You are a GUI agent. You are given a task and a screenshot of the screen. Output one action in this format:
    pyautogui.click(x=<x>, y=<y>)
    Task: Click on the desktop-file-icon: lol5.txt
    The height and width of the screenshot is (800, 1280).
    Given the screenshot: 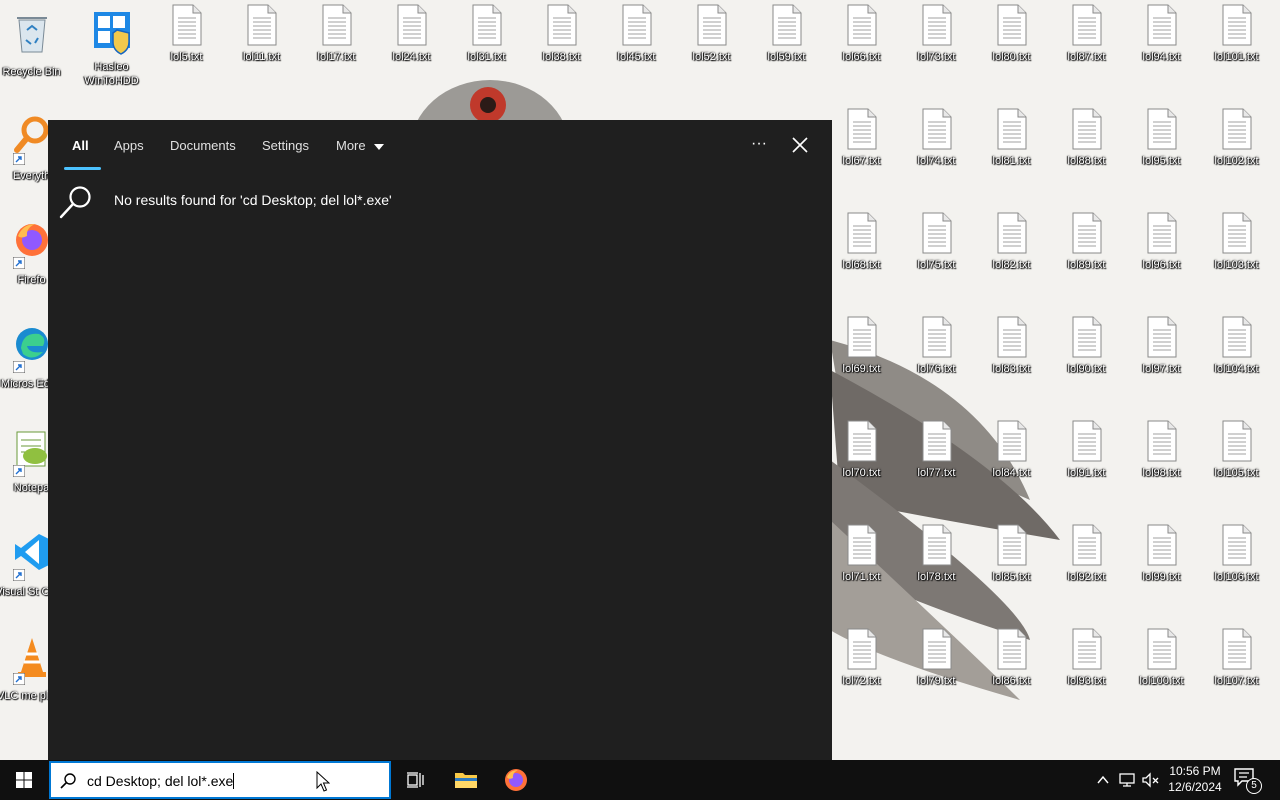 What is the action you would take?
    pyautogui.click(x=186, y=56)
    